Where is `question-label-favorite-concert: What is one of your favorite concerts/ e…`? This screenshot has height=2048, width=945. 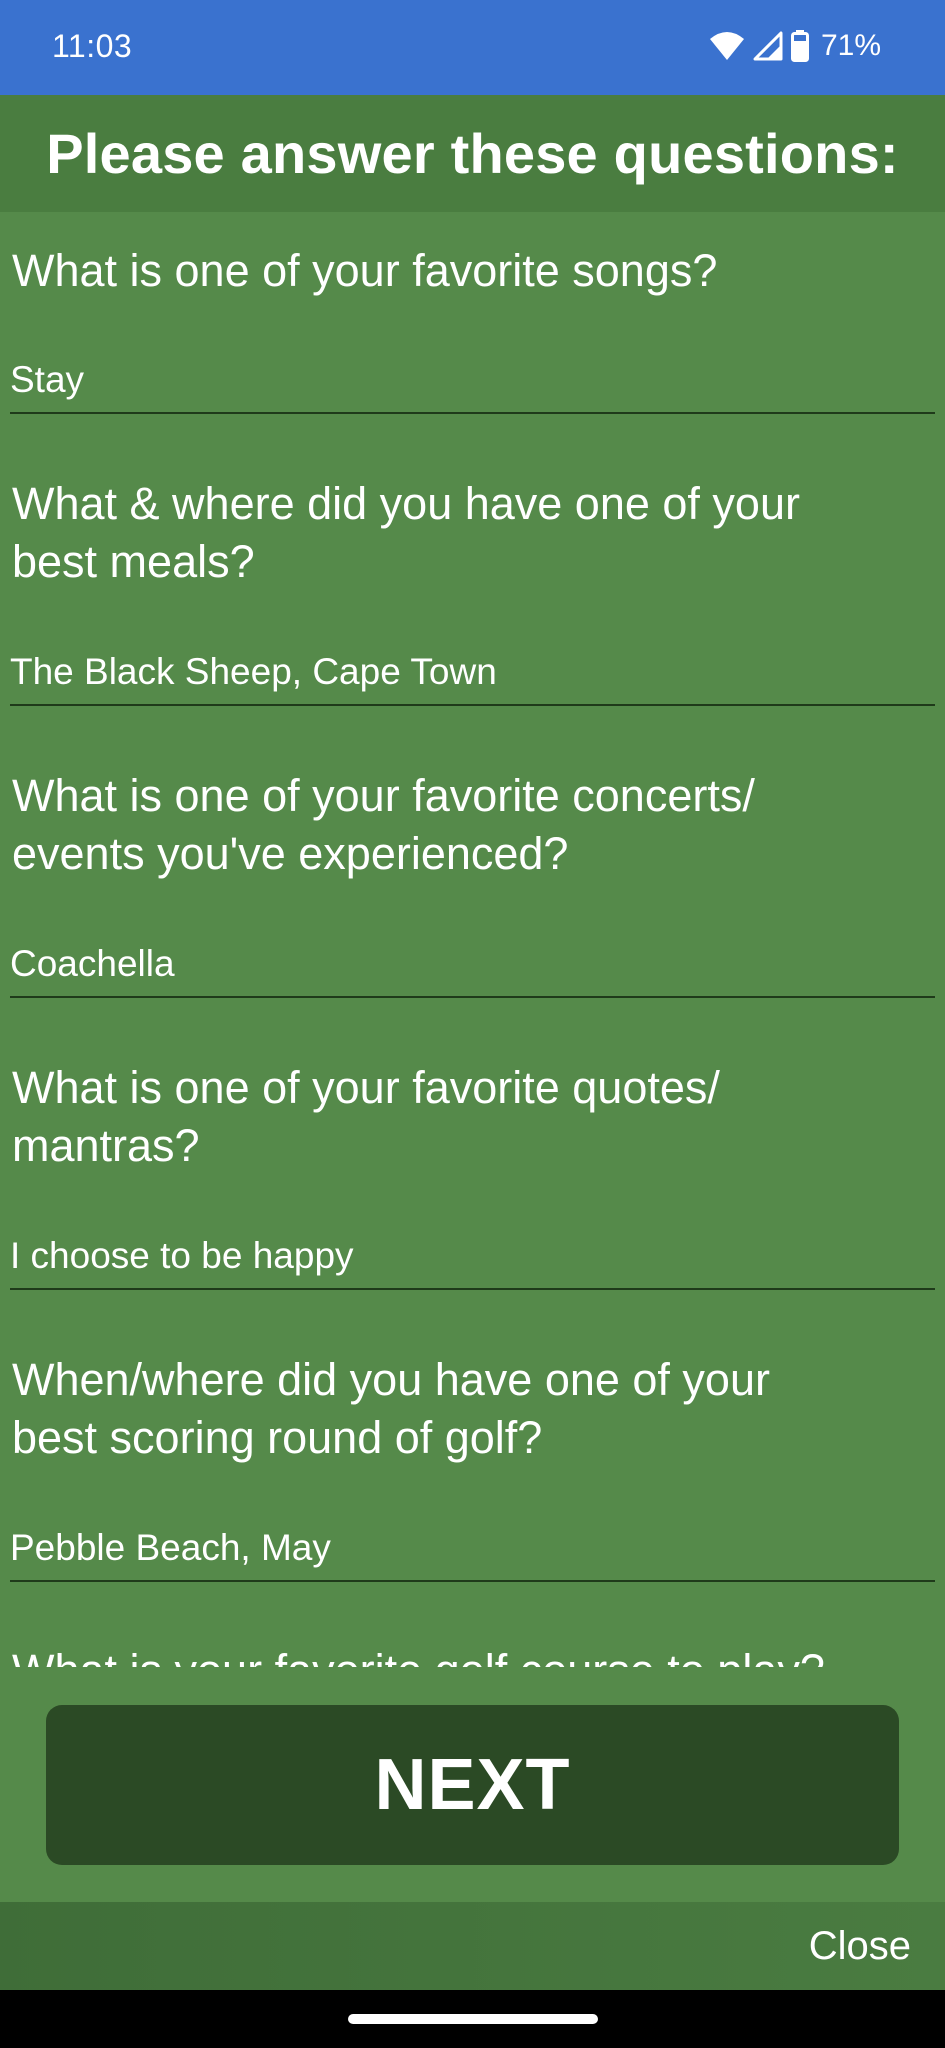
question-label-favorite-concert: What is one of your favorite concerts/ e… is located at coordinates (472, 825).